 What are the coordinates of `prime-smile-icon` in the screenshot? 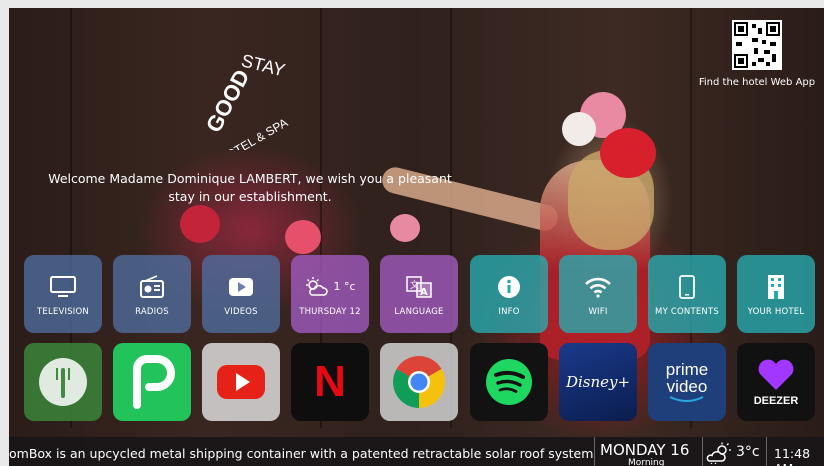 It's located at (686, 399).